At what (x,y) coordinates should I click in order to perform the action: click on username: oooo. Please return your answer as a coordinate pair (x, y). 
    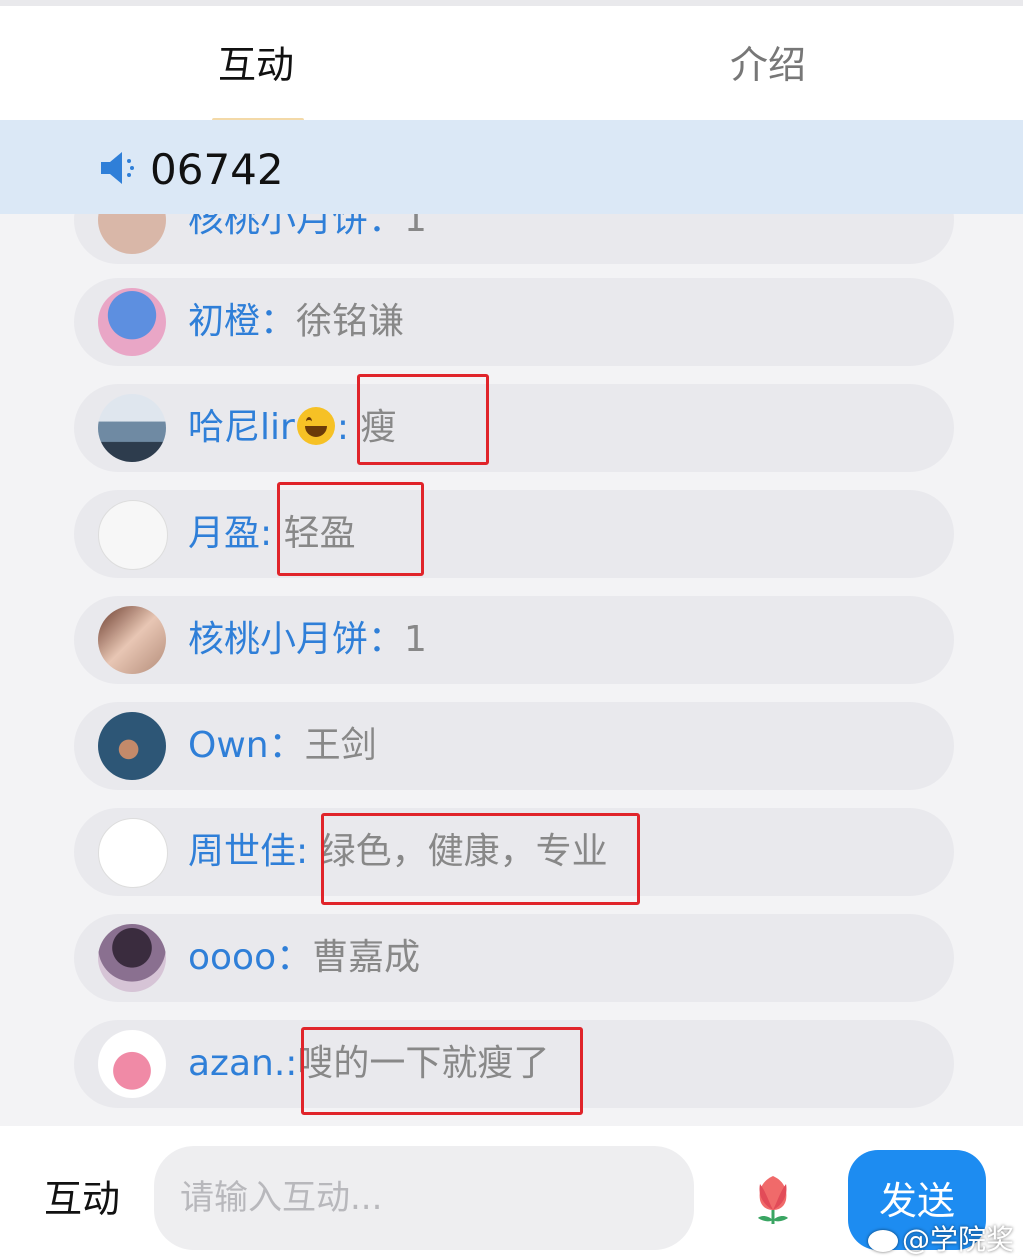
    Looking at the image, I should click on (232, 957).